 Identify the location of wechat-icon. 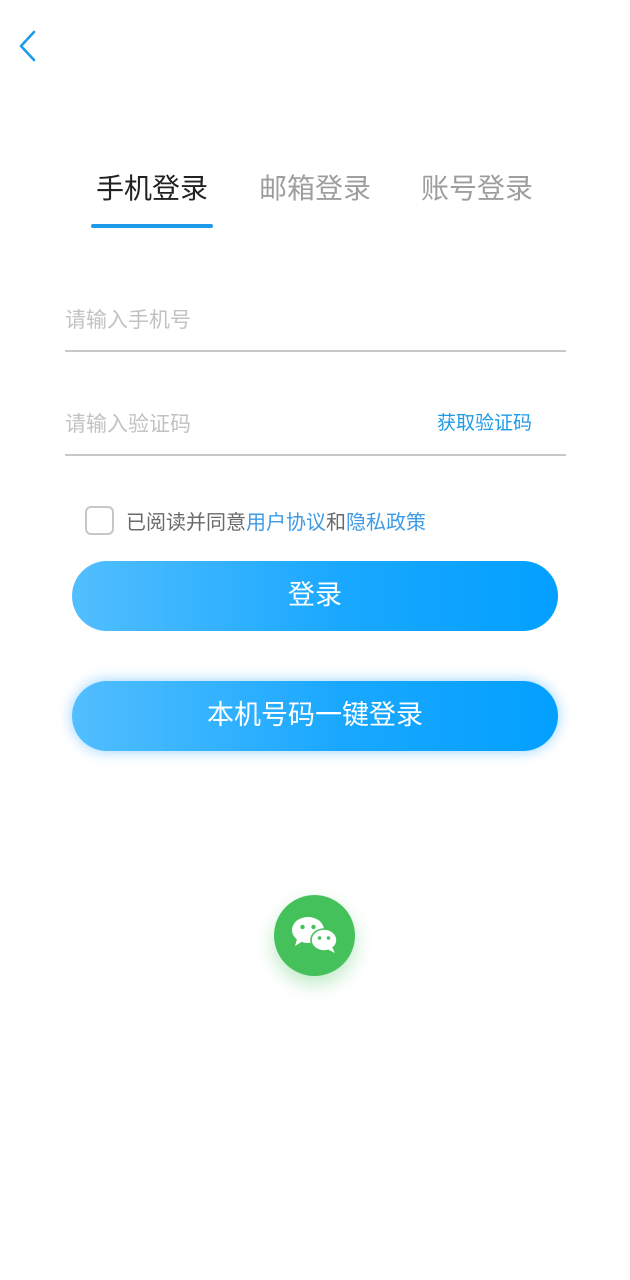
(315, 935).